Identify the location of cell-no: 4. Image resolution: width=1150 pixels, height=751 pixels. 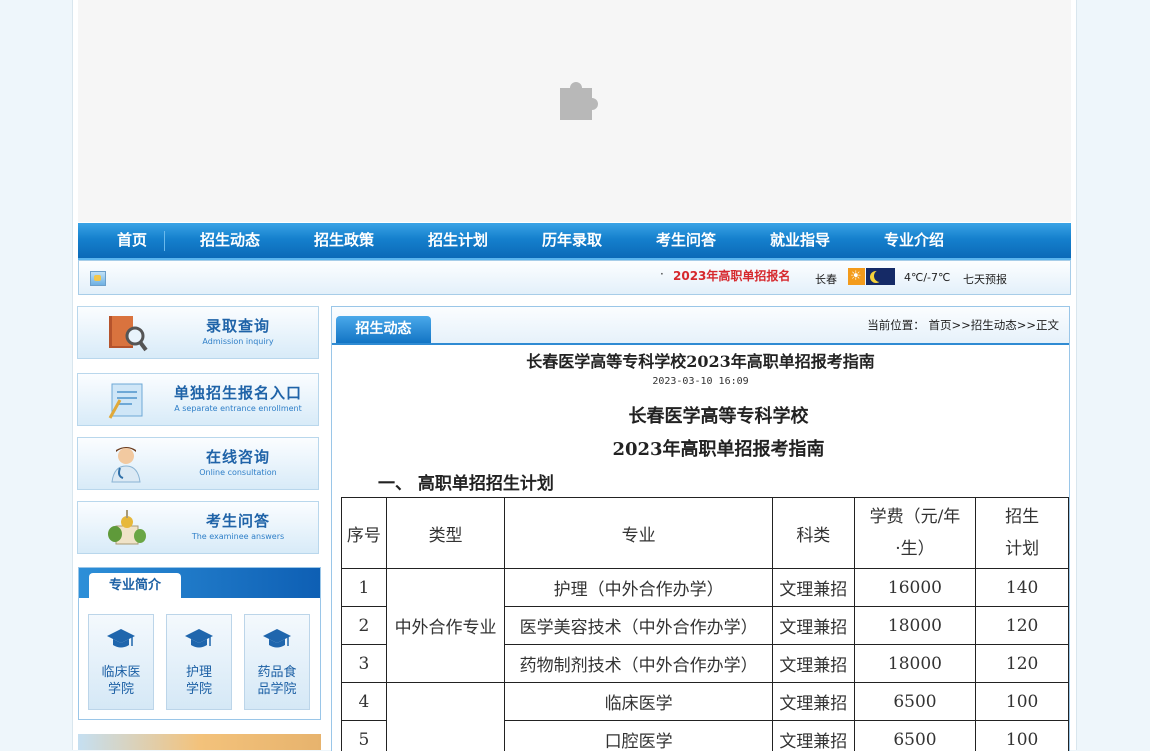
(364, 702).